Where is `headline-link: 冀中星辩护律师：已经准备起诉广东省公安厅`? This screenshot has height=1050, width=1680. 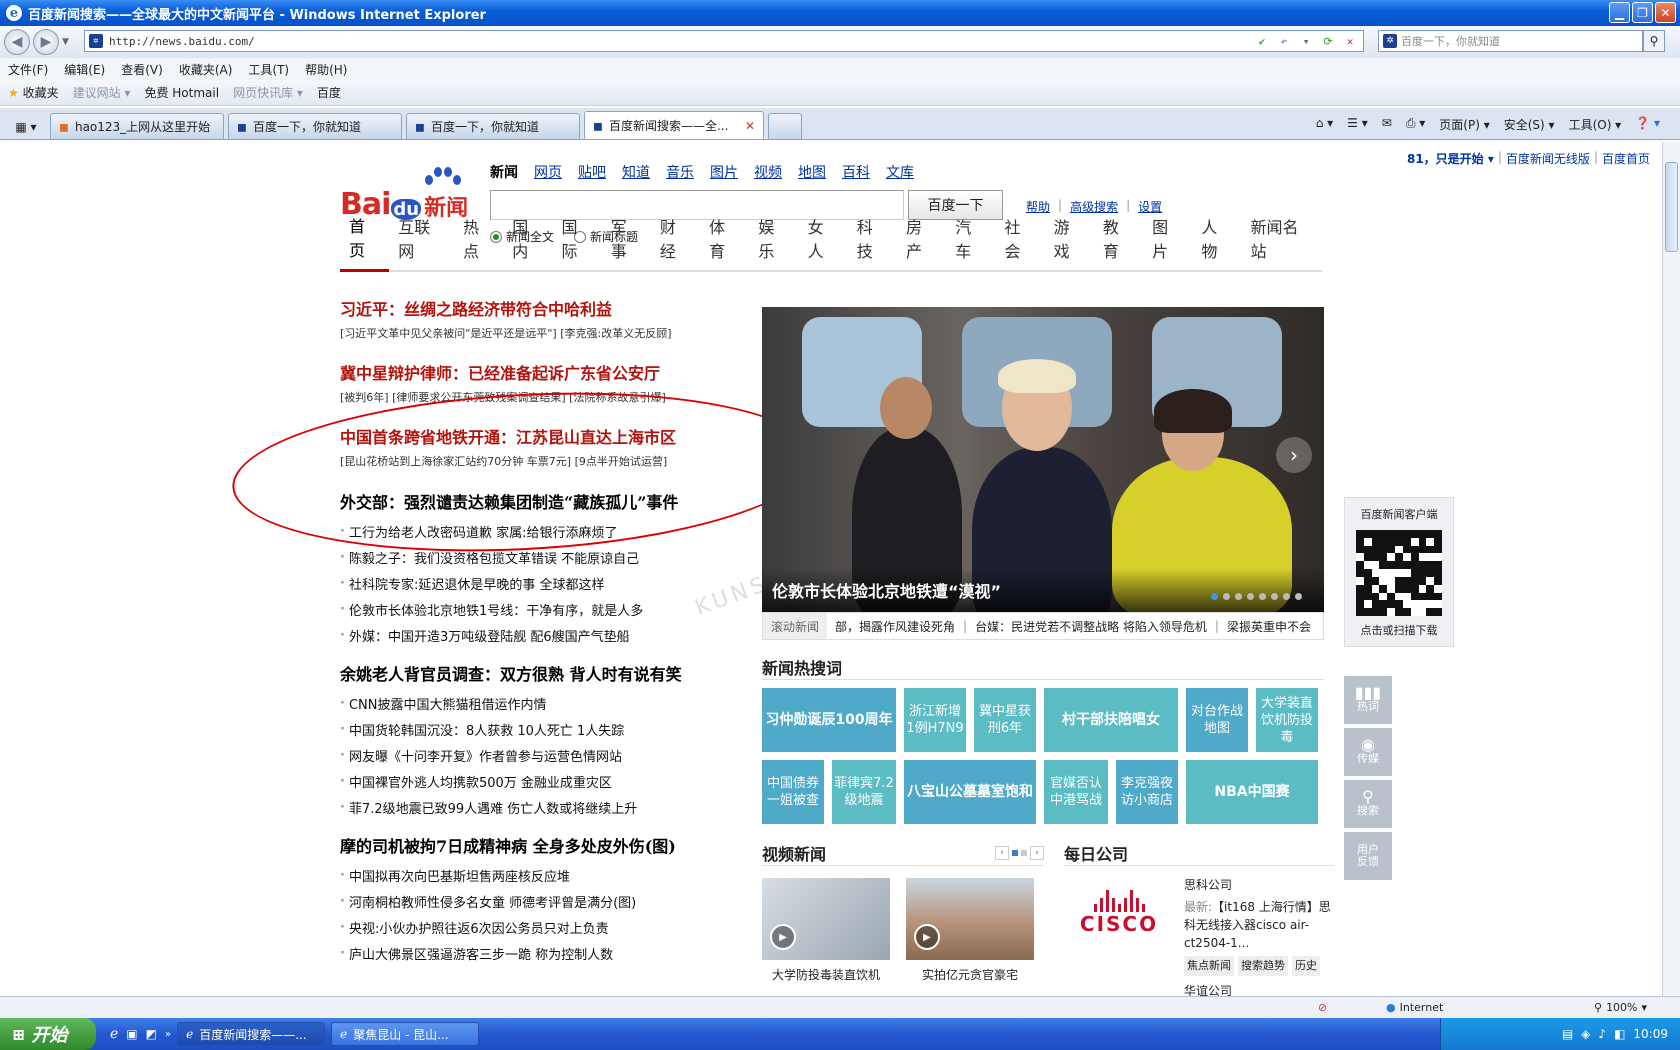 headline-link: 冀中星辩护律师：已经准备起诉广东省公安厅 is located at coordinates (540, 372).